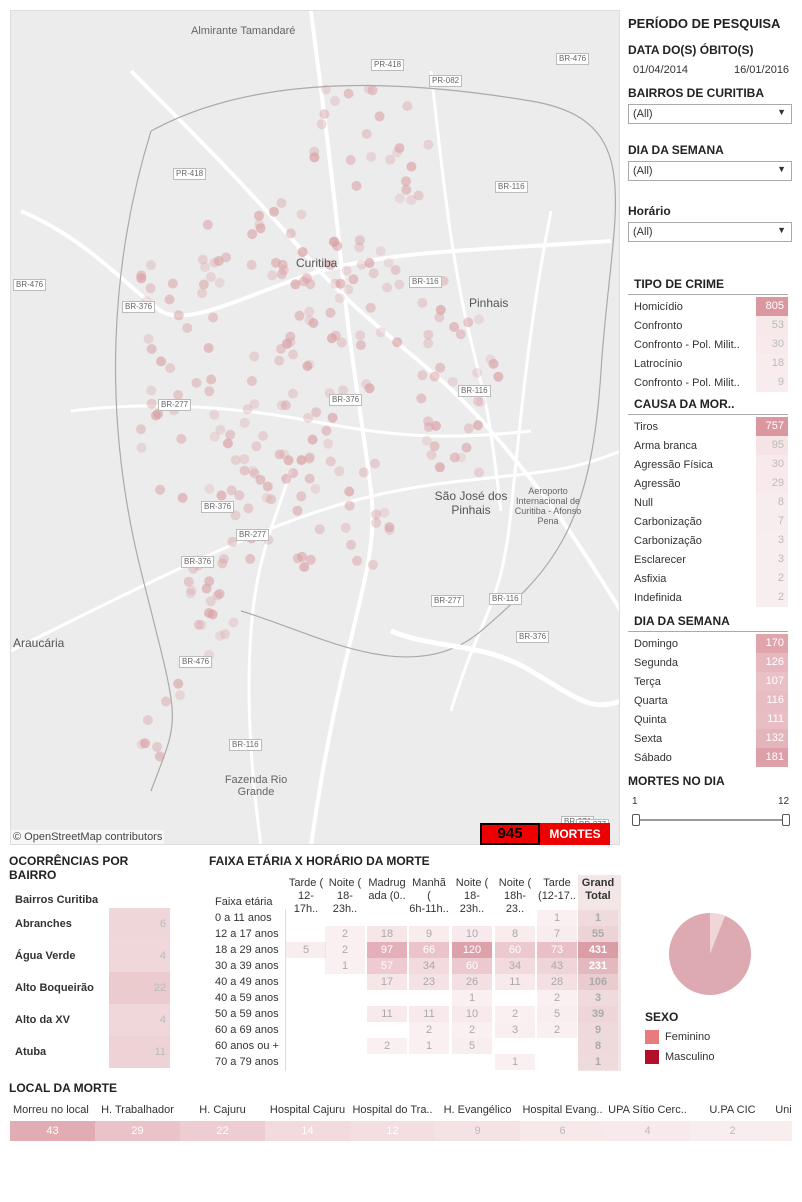 The width and height of the screenshot is (802, 1202). What do you see at coordinates (708, 700) in the screenshot?
I see `filter-row: Quarta 116` at bounding box center [708, 700].